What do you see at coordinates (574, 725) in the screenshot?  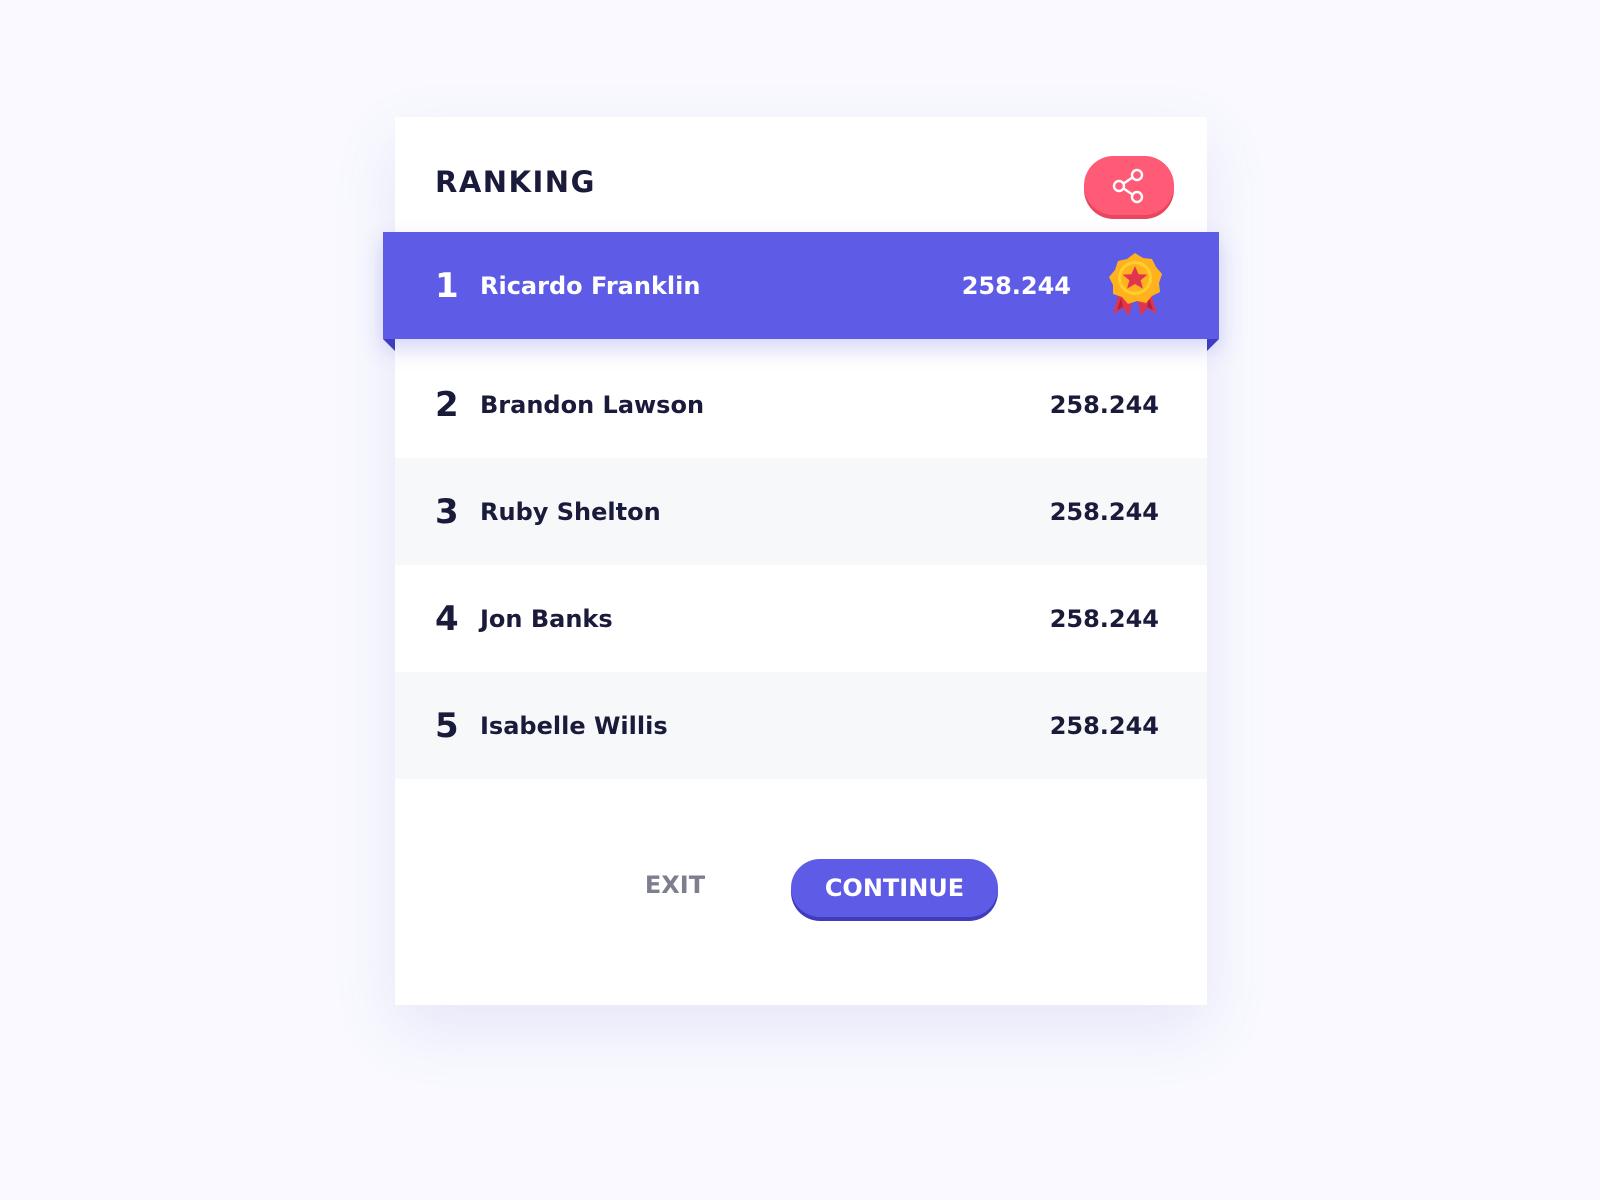 I see `player-name: Isabelle Willis` at bounding box center [574, 725].